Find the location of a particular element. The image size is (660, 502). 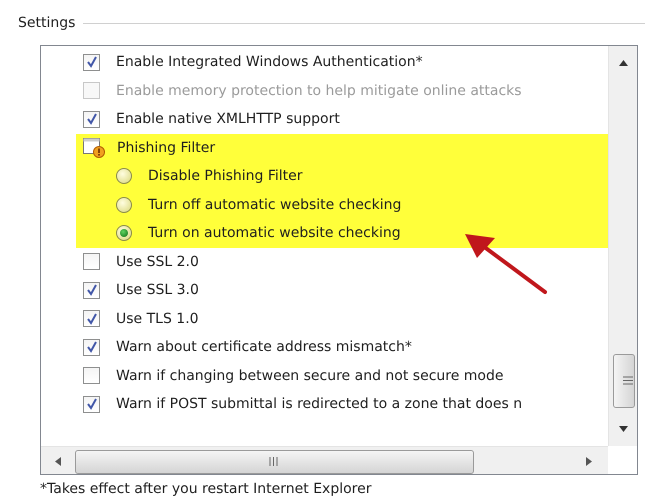

section-title: Settings is located at coordinates (47, 23).